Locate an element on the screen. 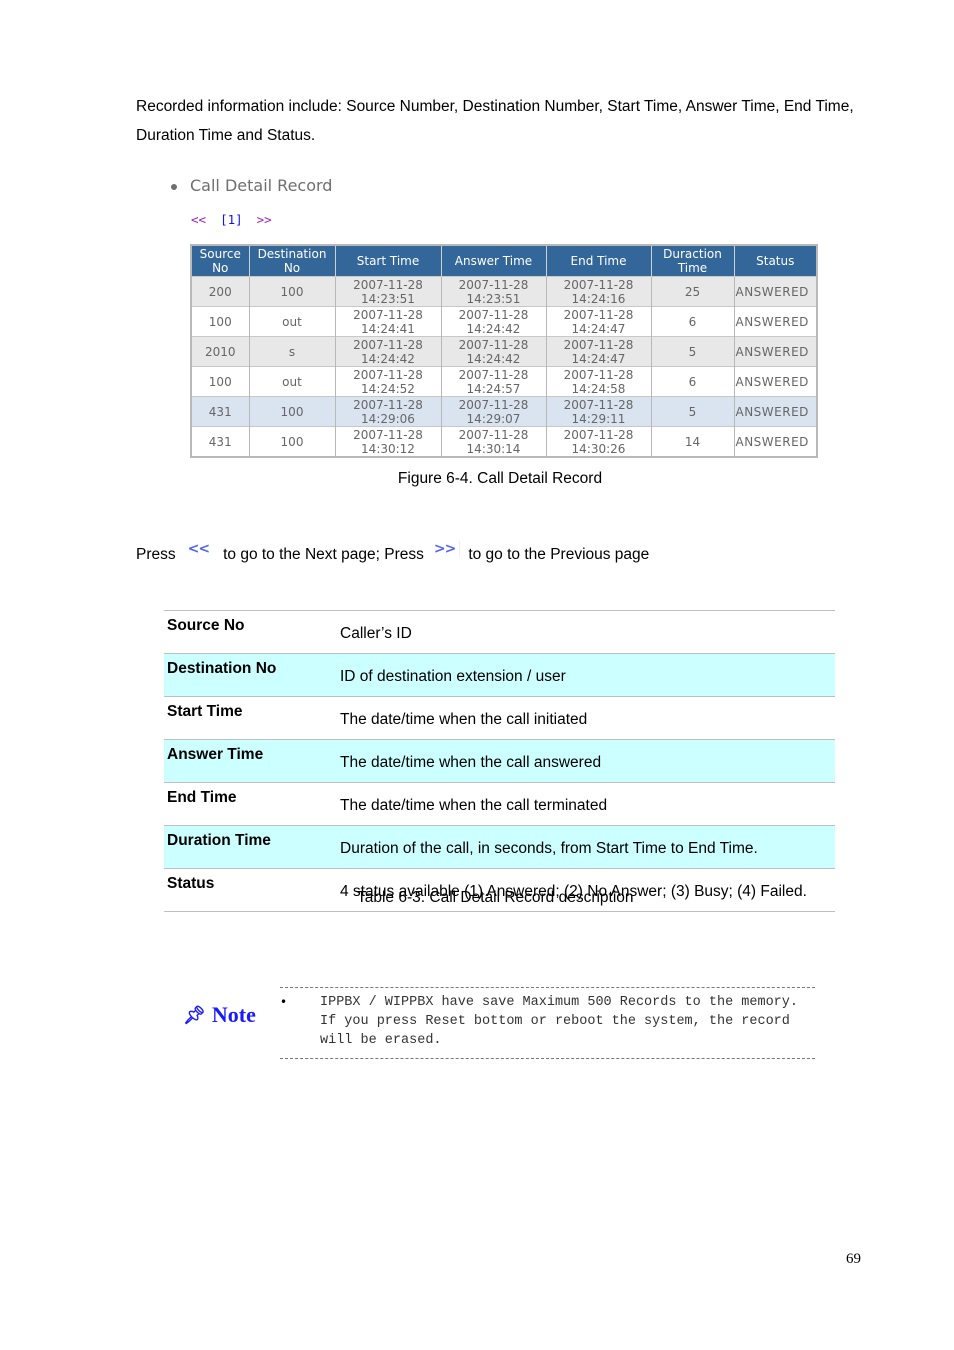  end-time-cell: 2007-11-28 14:24:16 is located at coordinates (599, 291).